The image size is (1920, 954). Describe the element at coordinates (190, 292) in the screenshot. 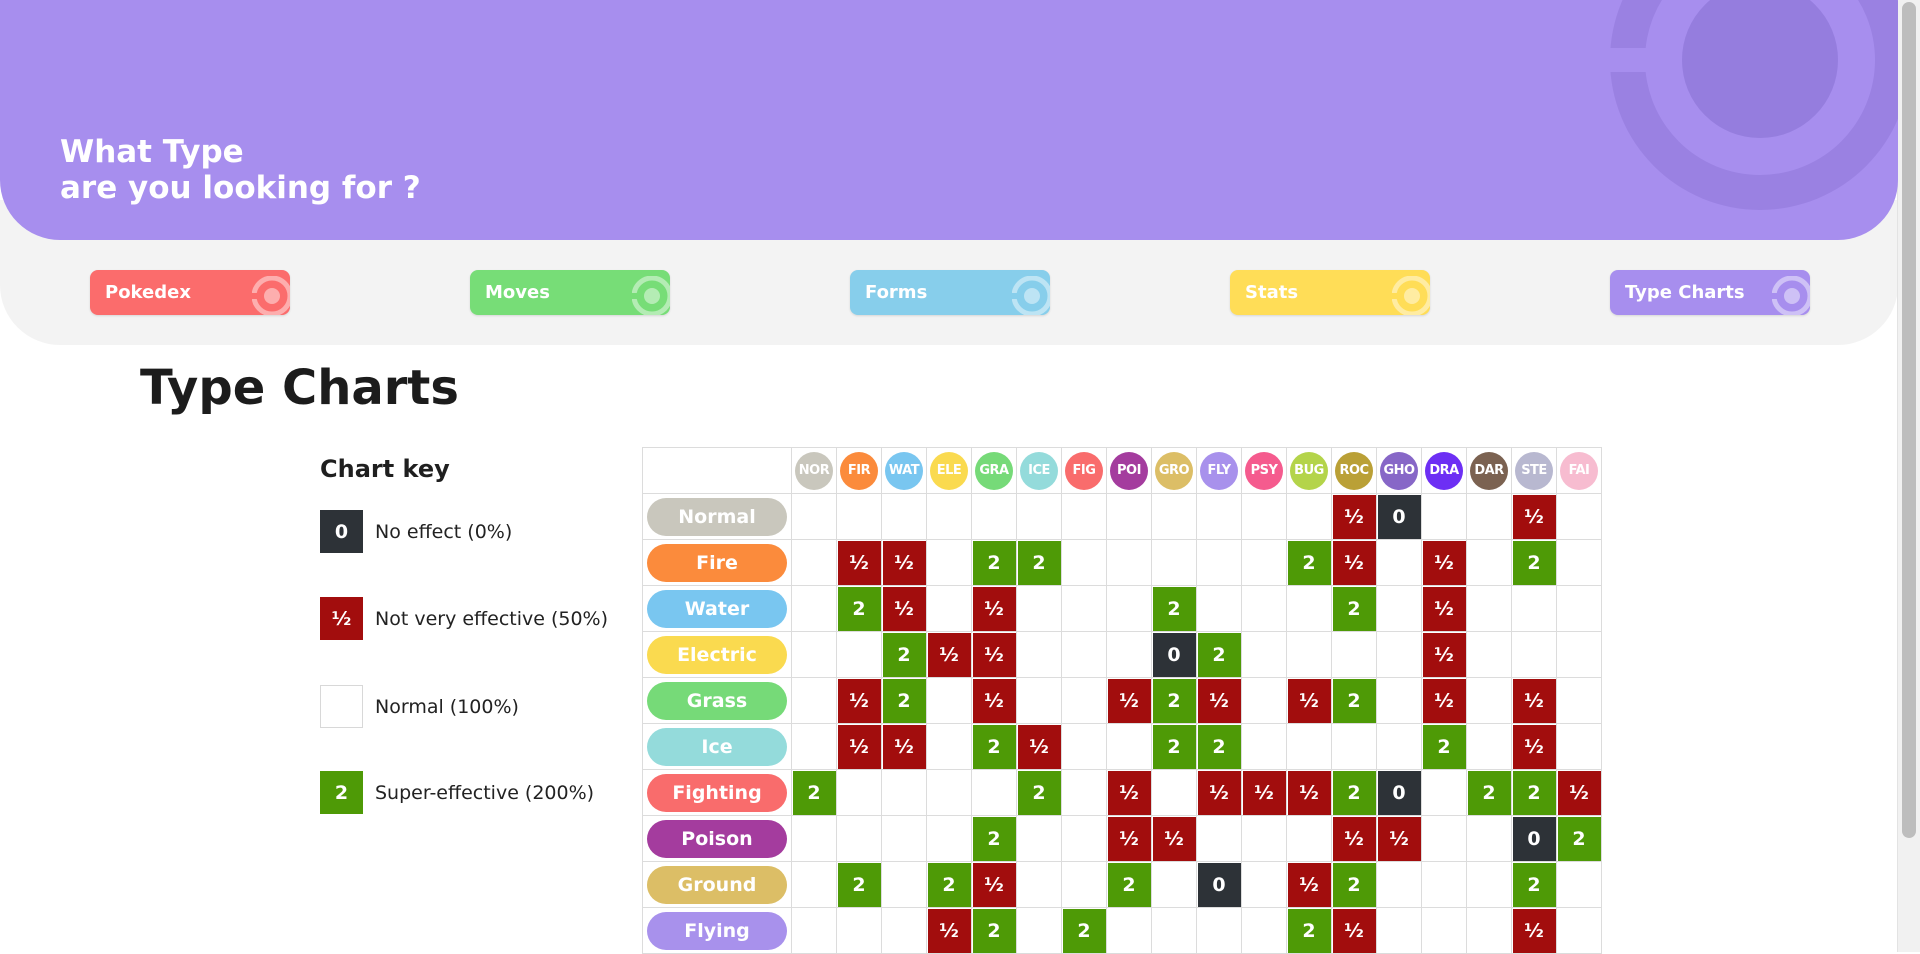

I see `nav-button-pokedex: Pokedex` at that location.